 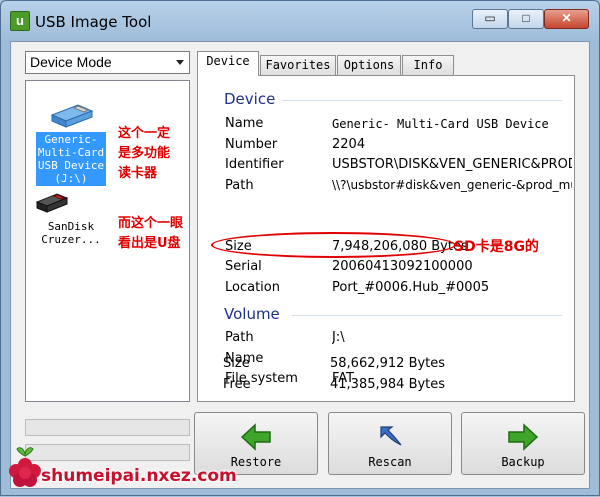 What do you see at coordinates (256, 462) in the screenshot?
I see `restore-button-label: Restore` at bounding box center [256, 462].